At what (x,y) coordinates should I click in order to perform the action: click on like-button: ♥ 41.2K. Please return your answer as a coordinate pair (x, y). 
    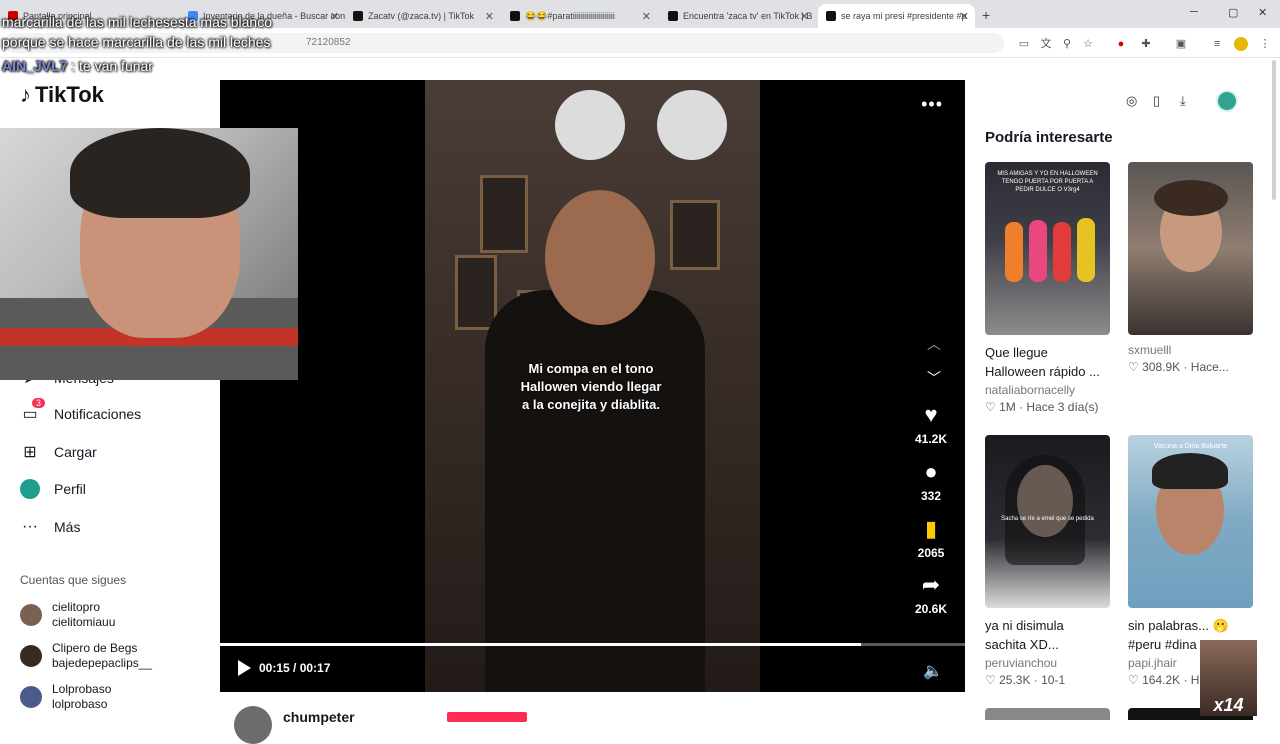
    Looking at the image, I should click on (931, 424).